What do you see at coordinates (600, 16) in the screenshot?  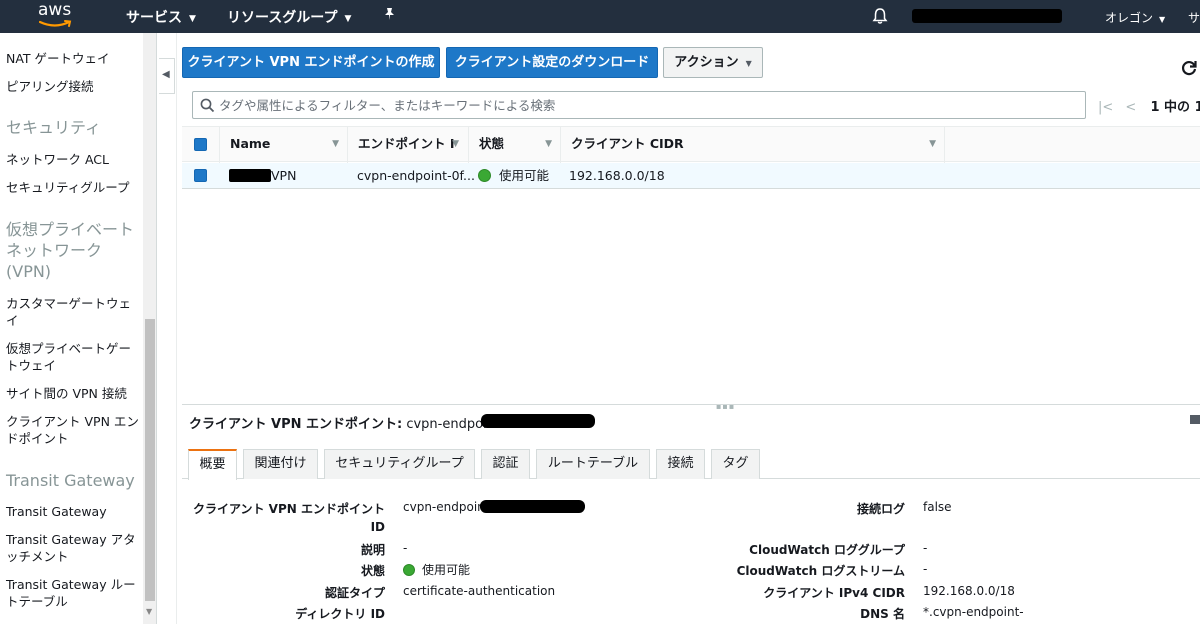 I see `top-navigation-bar: aws サービス ▼ リソースグループ ▼ オレゴン ▼ サポート` at bounding box center [600, 16].